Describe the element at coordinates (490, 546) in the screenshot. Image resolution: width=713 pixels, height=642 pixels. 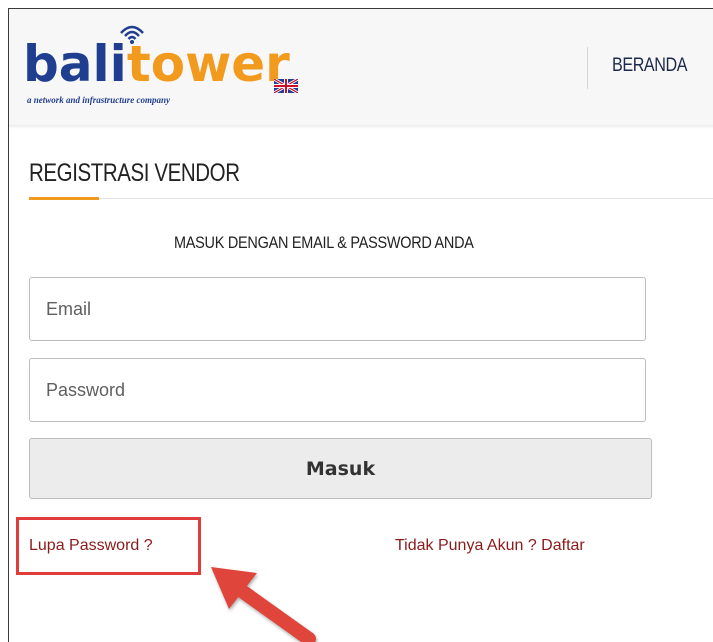
I see `register-link: Tidak Punya Akun ? Daftar` at that location.